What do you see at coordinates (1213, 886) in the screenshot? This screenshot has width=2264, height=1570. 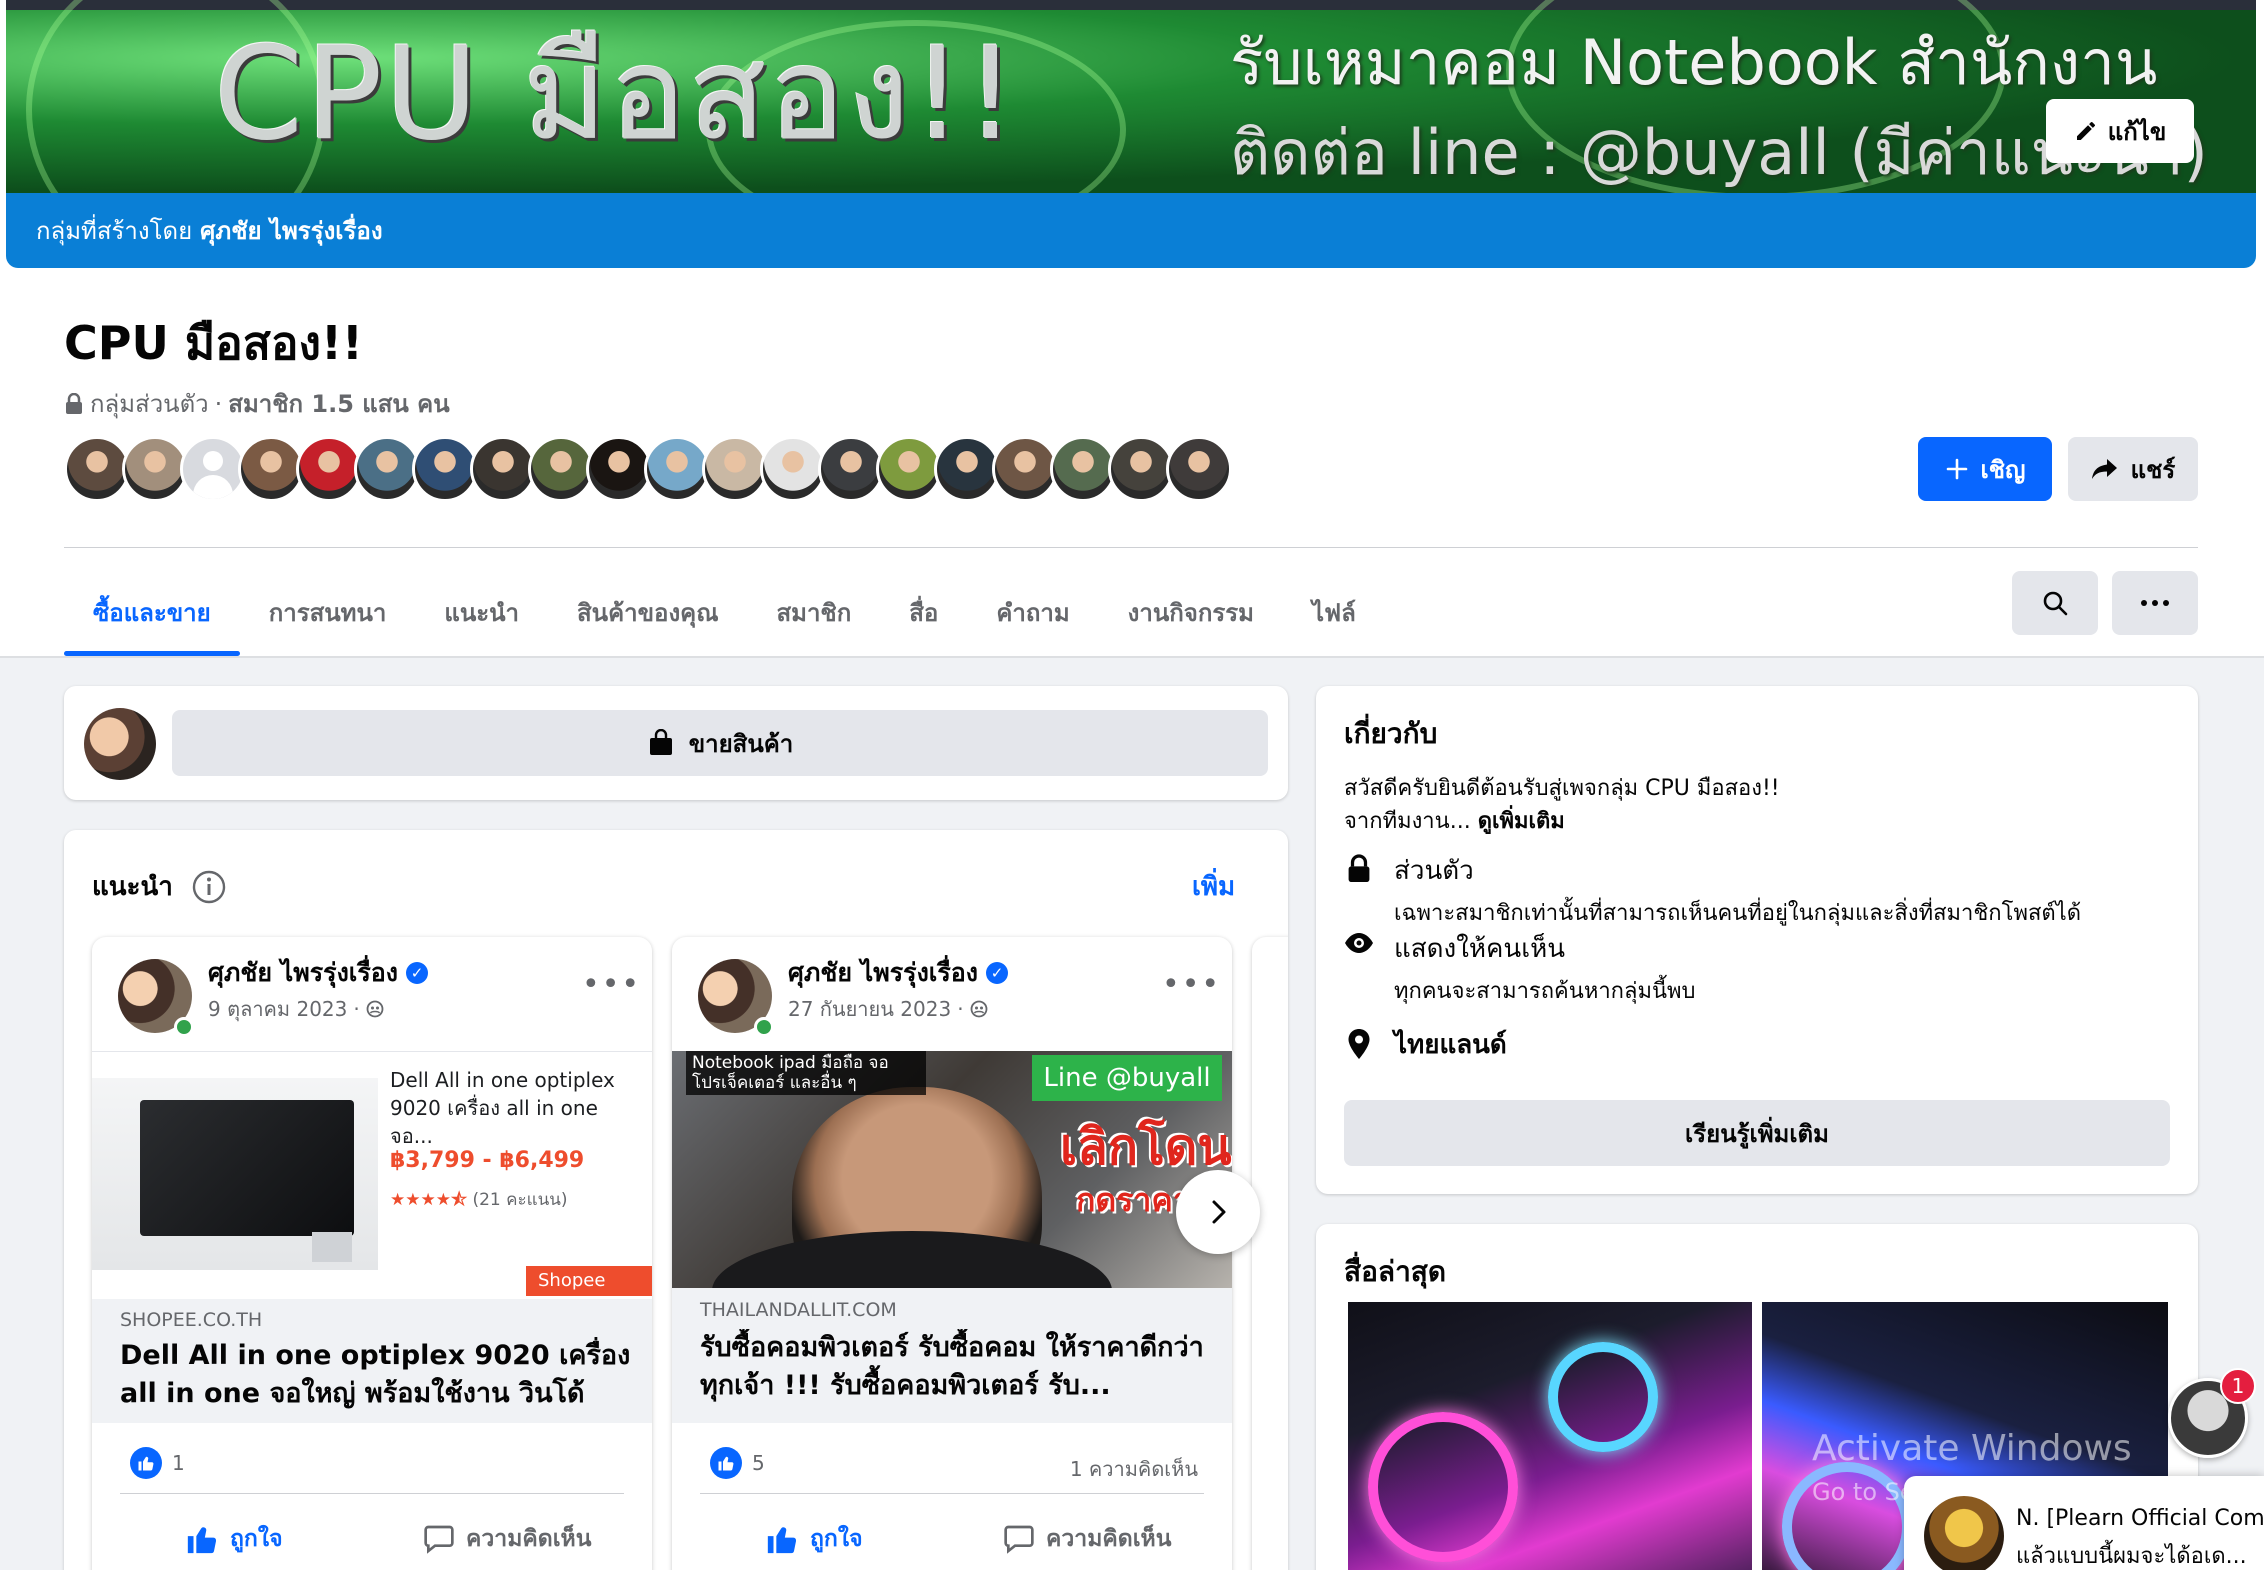 I see `featured-more-link: เพิ่ม` at bounding box center [1213, 886].